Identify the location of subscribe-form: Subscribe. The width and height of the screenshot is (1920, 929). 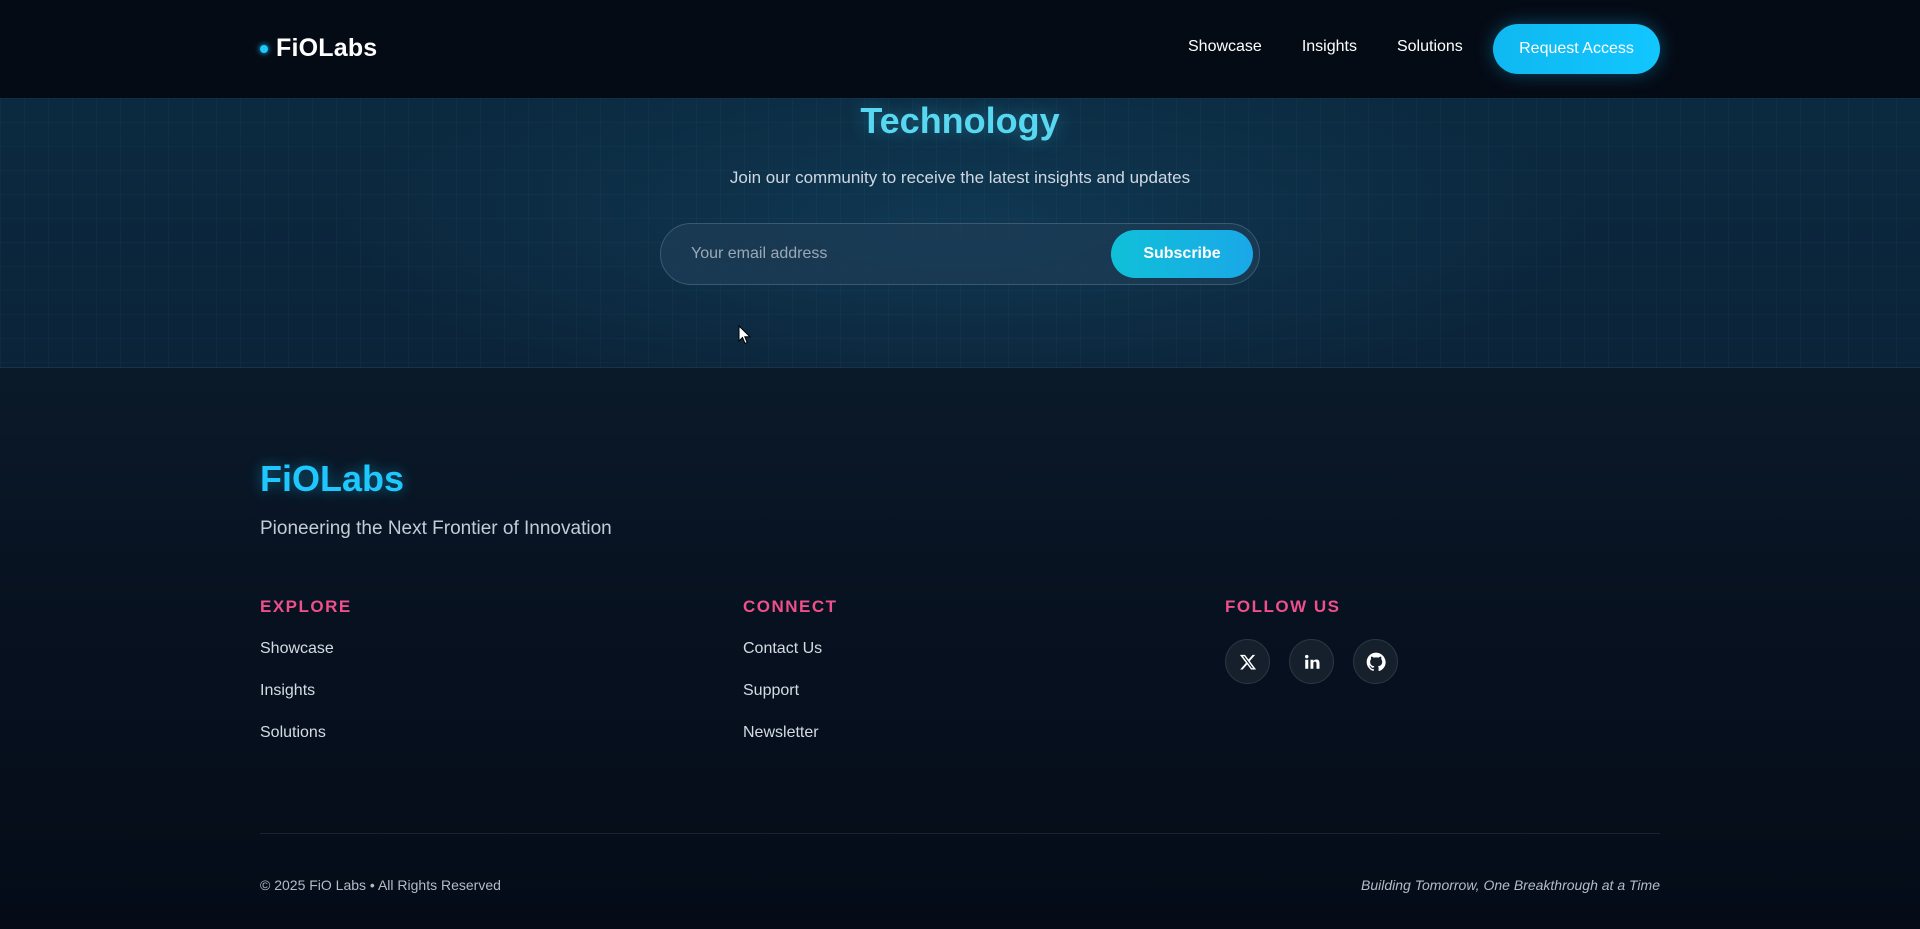
(960, 254).